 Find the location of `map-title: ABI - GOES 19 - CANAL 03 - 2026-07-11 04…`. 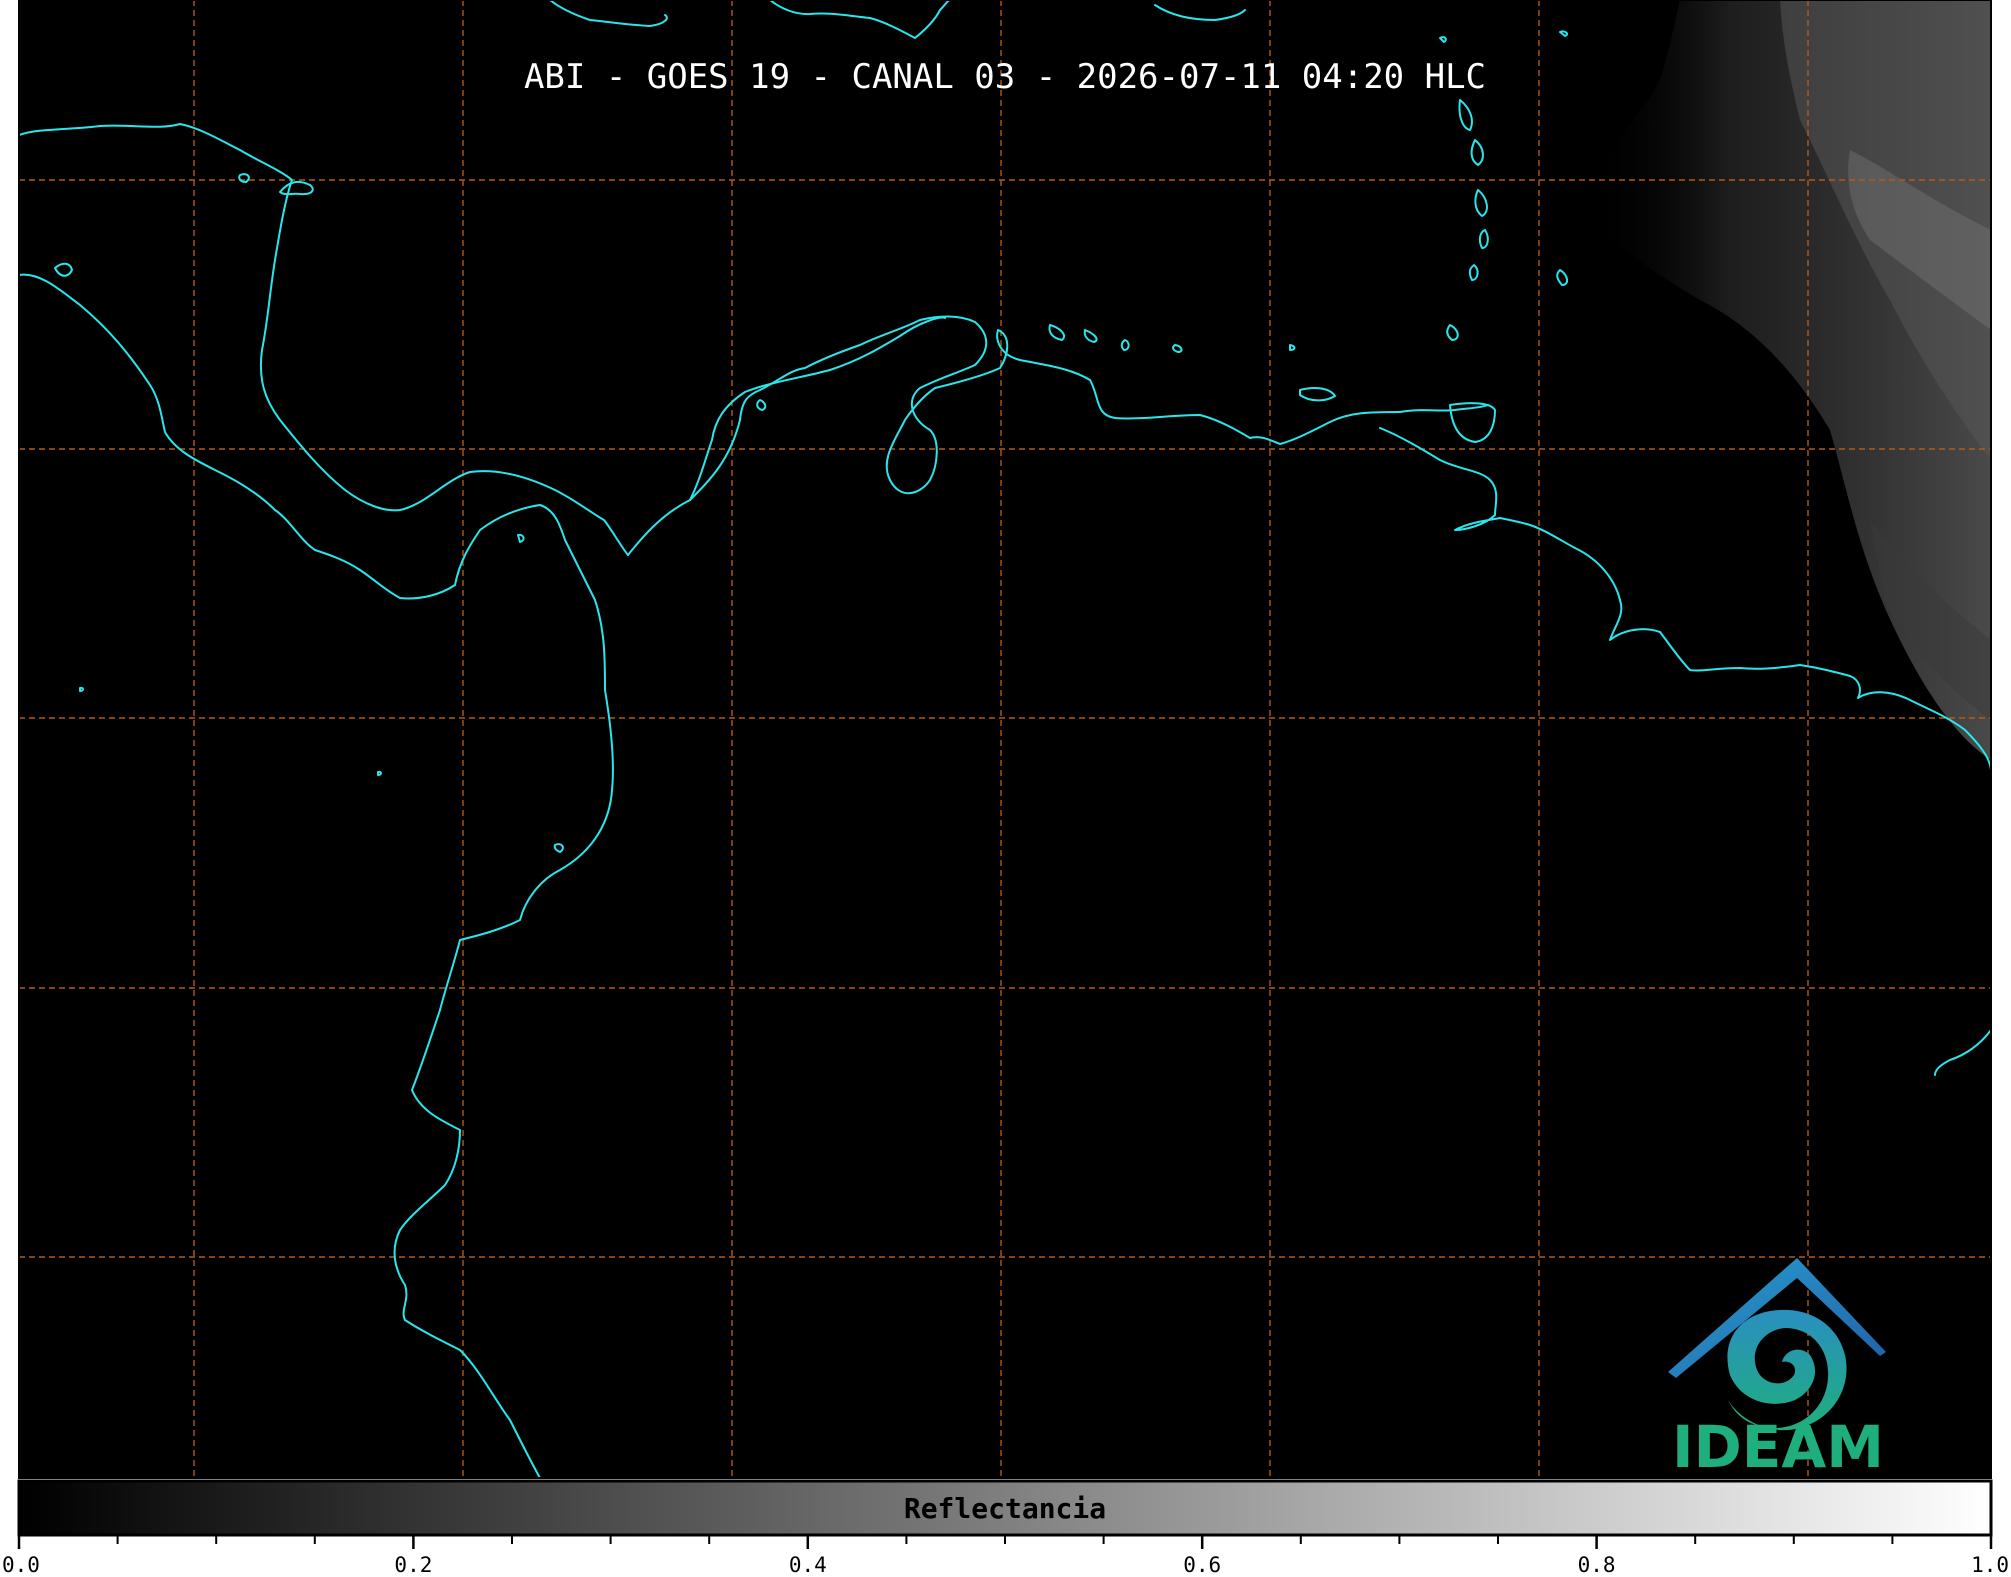

map-title: ABI - GOES 19 - CANAL 03 - 2026-07-11 04… is located at coordinates (1005, 77).